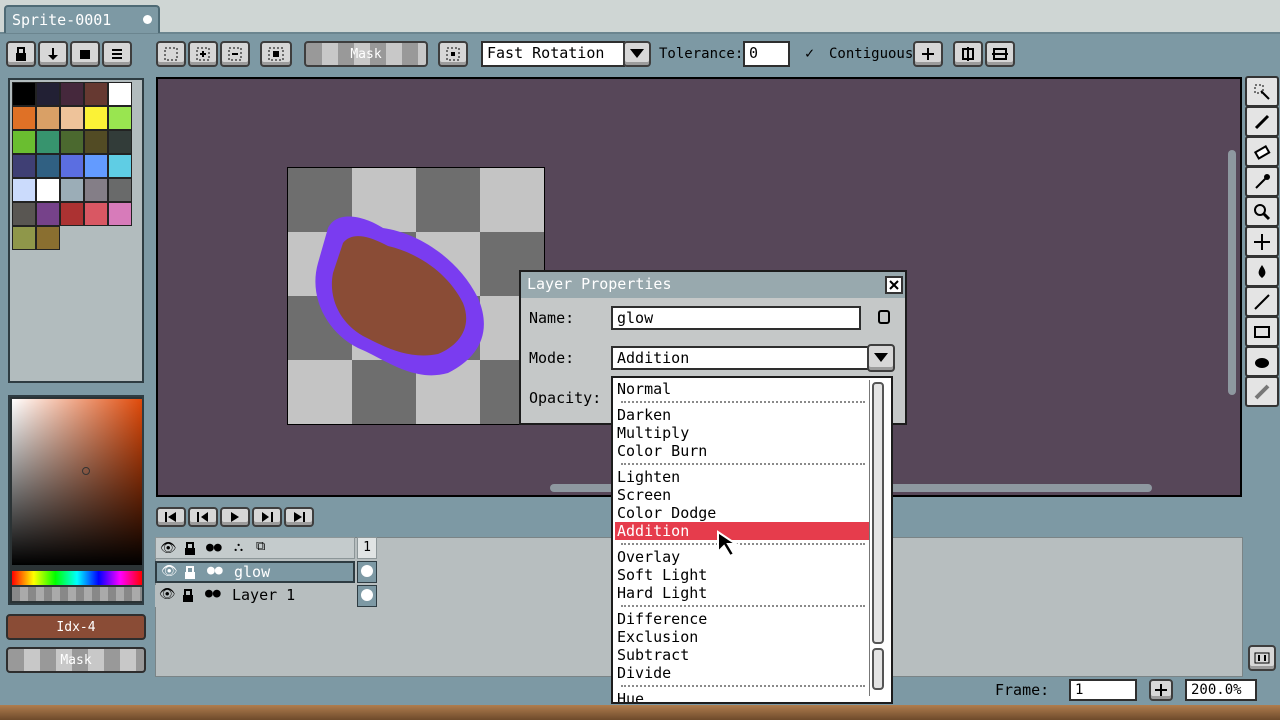 This screenshot has height=720, width=1280. Describe the element at coordinates (928, 54) in the screenshot. I see `options-button` at that location.